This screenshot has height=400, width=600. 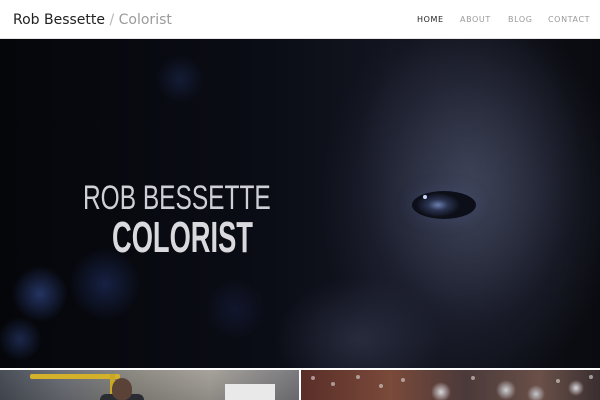 What do you see at coordinates (520, 20) in the screenshot?
I see `nav-blog-link: BLOG` at bounding box center [520, 20].